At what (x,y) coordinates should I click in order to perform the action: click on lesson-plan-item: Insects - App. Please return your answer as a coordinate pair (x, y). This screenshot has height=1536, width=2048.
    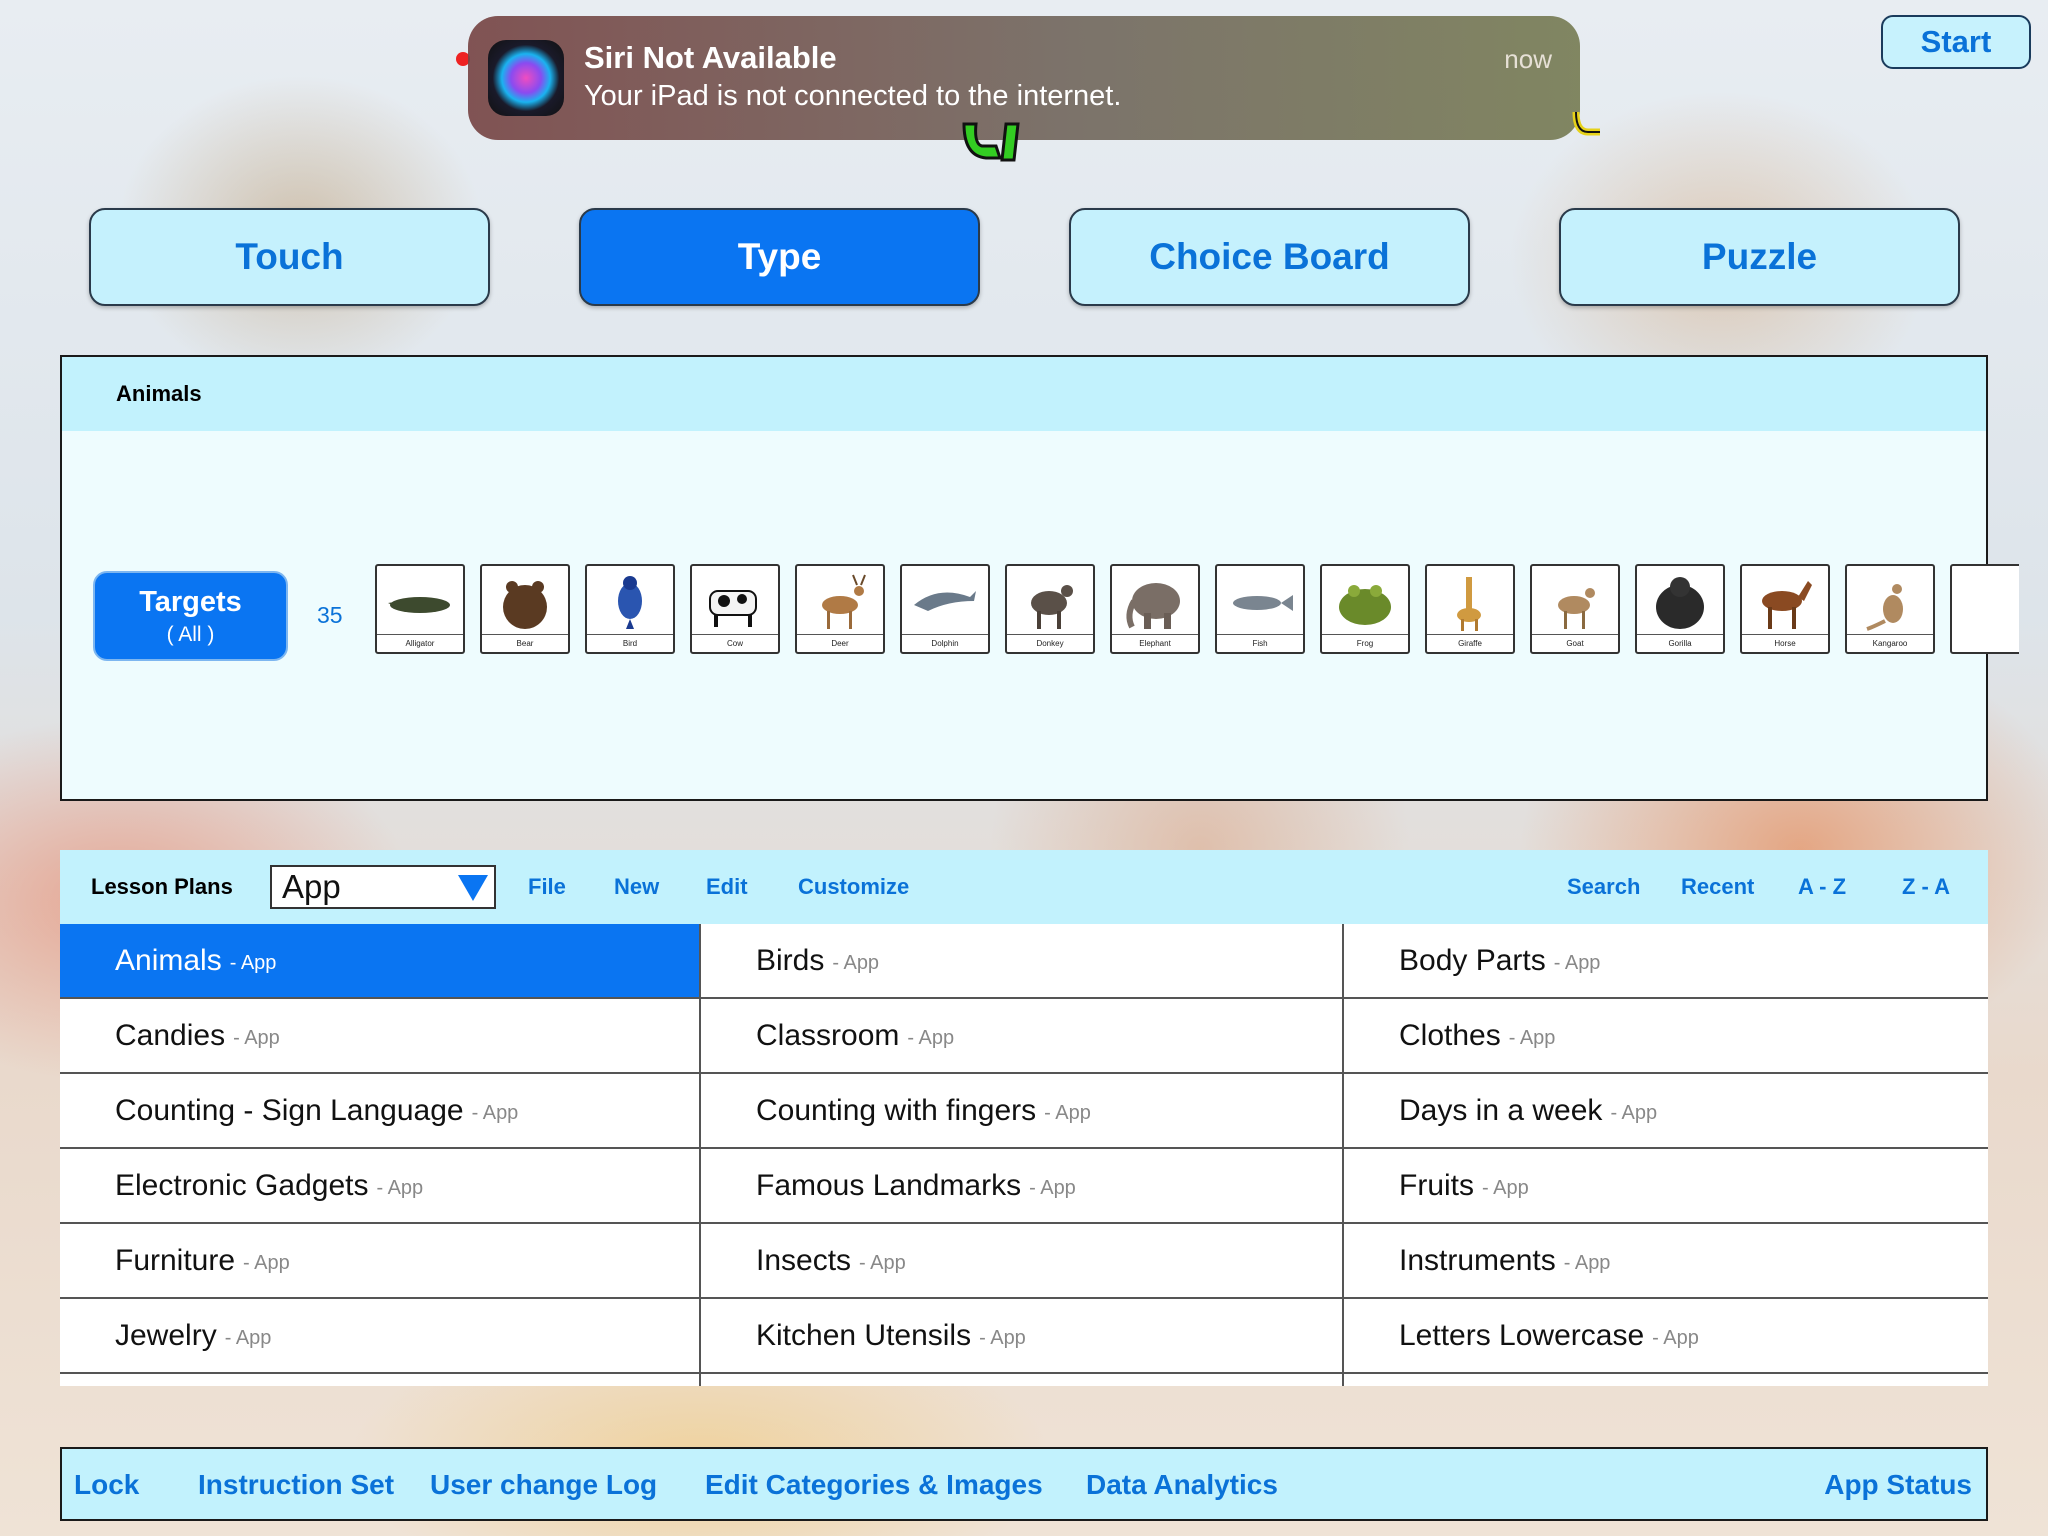
    Looking at the image, I should click on (1022, 1261).